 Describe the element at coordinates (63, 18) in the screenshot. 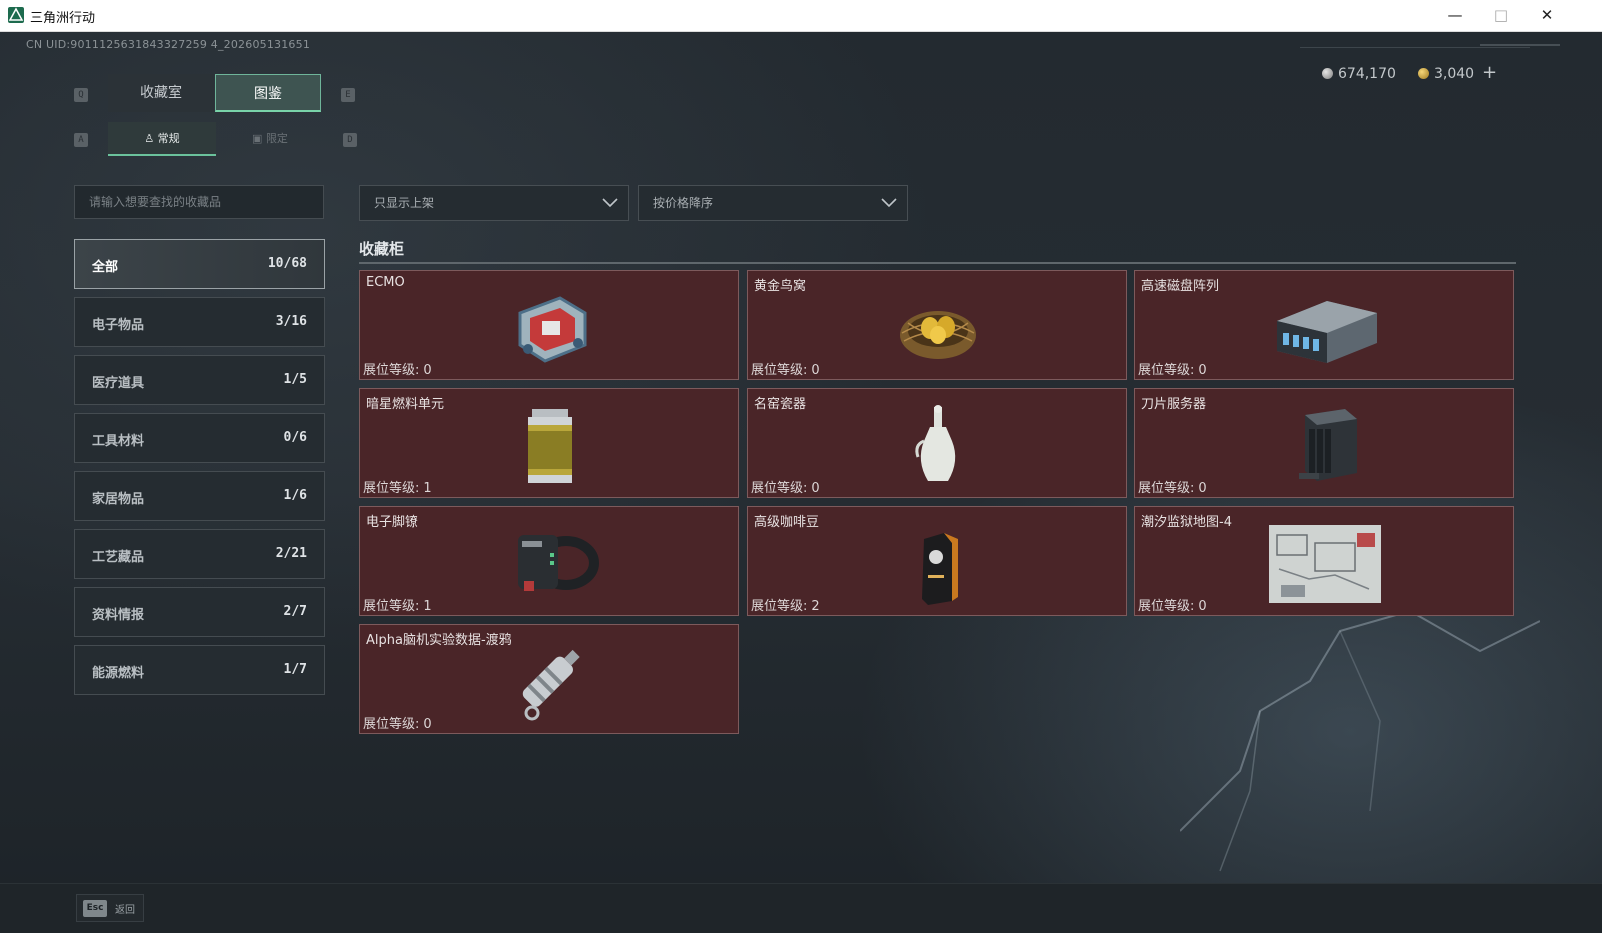

I see `window-title: 三角洲行动` at that location.